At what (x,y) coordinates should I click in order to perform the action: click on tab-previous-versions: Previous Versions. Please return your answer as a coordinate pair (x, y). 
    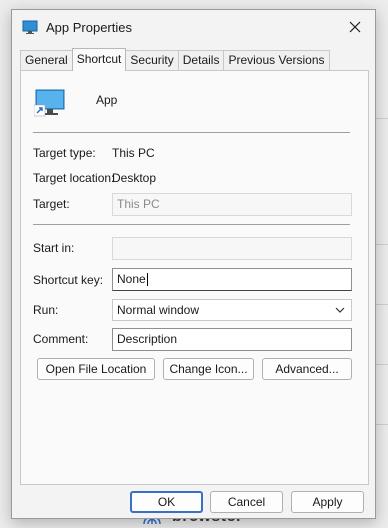
    Looking at the image, I should click on (276, 60).